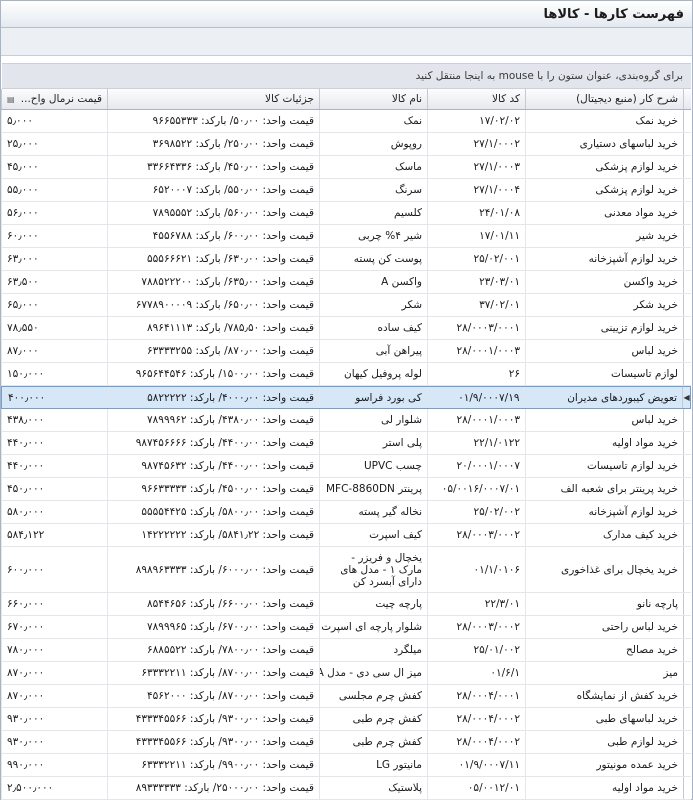  I want to click on cell-details: قیمت واحد: ۱۵۰۰٫۰۰/ بارکد: ۹۶۵۶۴۴۵۴۶, so click(213, 374).